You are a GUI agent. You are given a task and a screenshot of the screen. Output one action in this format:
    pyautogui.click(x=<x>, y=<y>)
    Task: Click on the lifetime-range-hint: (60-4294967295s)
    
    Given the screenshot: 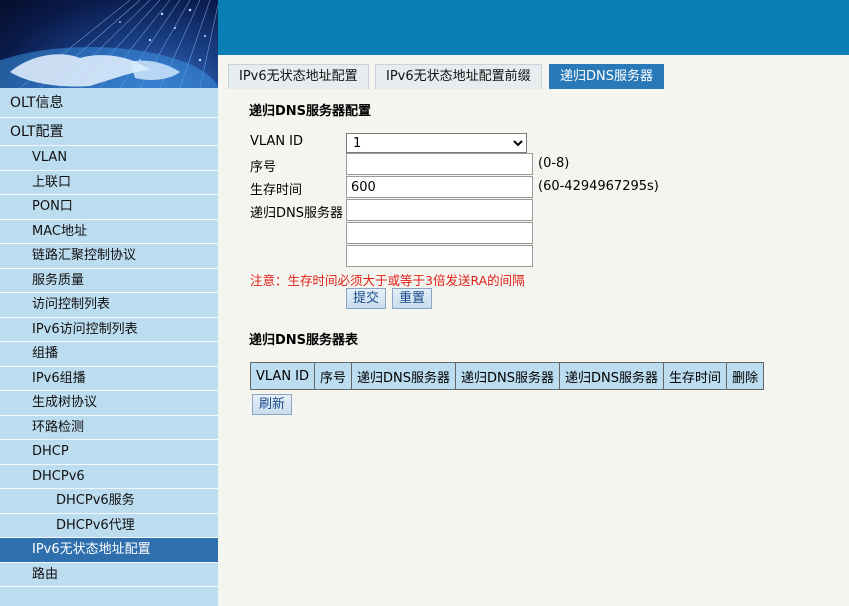 What is the action you would take?
    pyautogui.click(x=598, y=186)
    